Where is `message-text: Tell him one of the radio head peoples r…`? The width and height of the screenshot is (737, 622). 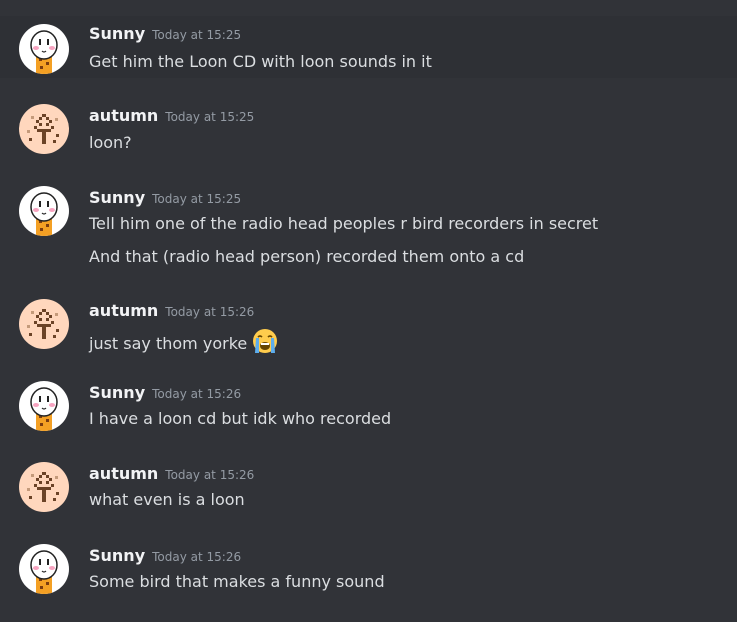
message-text: Tell him one of the radio head peoples r… is located at coordinates (344, 223).